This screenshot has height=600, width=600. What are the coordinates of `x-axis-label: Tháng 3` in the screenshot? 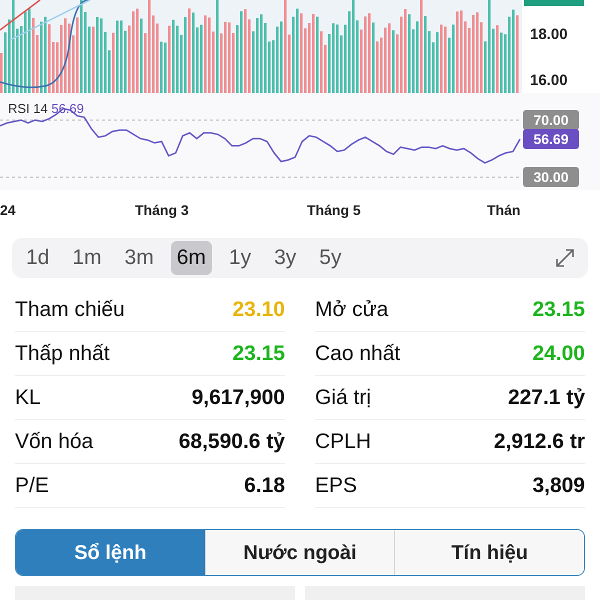 It's located at (162, 210).